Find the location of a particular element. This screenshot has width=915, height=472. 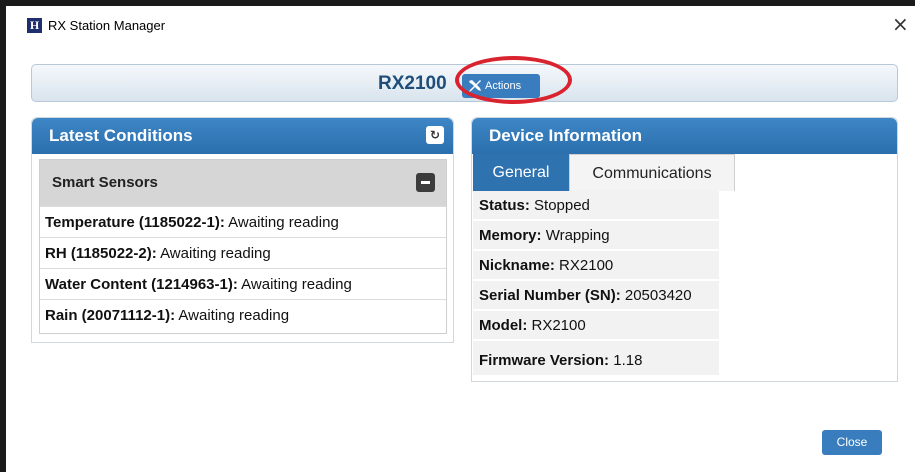

refresh-icon: ↻ is located at coordinates (435, 135).